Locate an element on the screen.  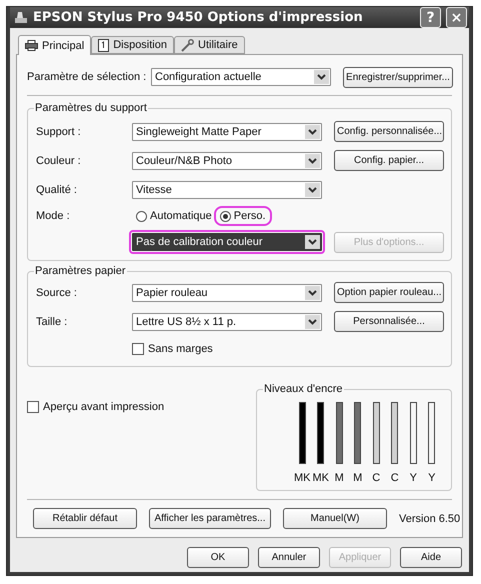
checkbox: Sans marges is located at coordinates (172, 349).